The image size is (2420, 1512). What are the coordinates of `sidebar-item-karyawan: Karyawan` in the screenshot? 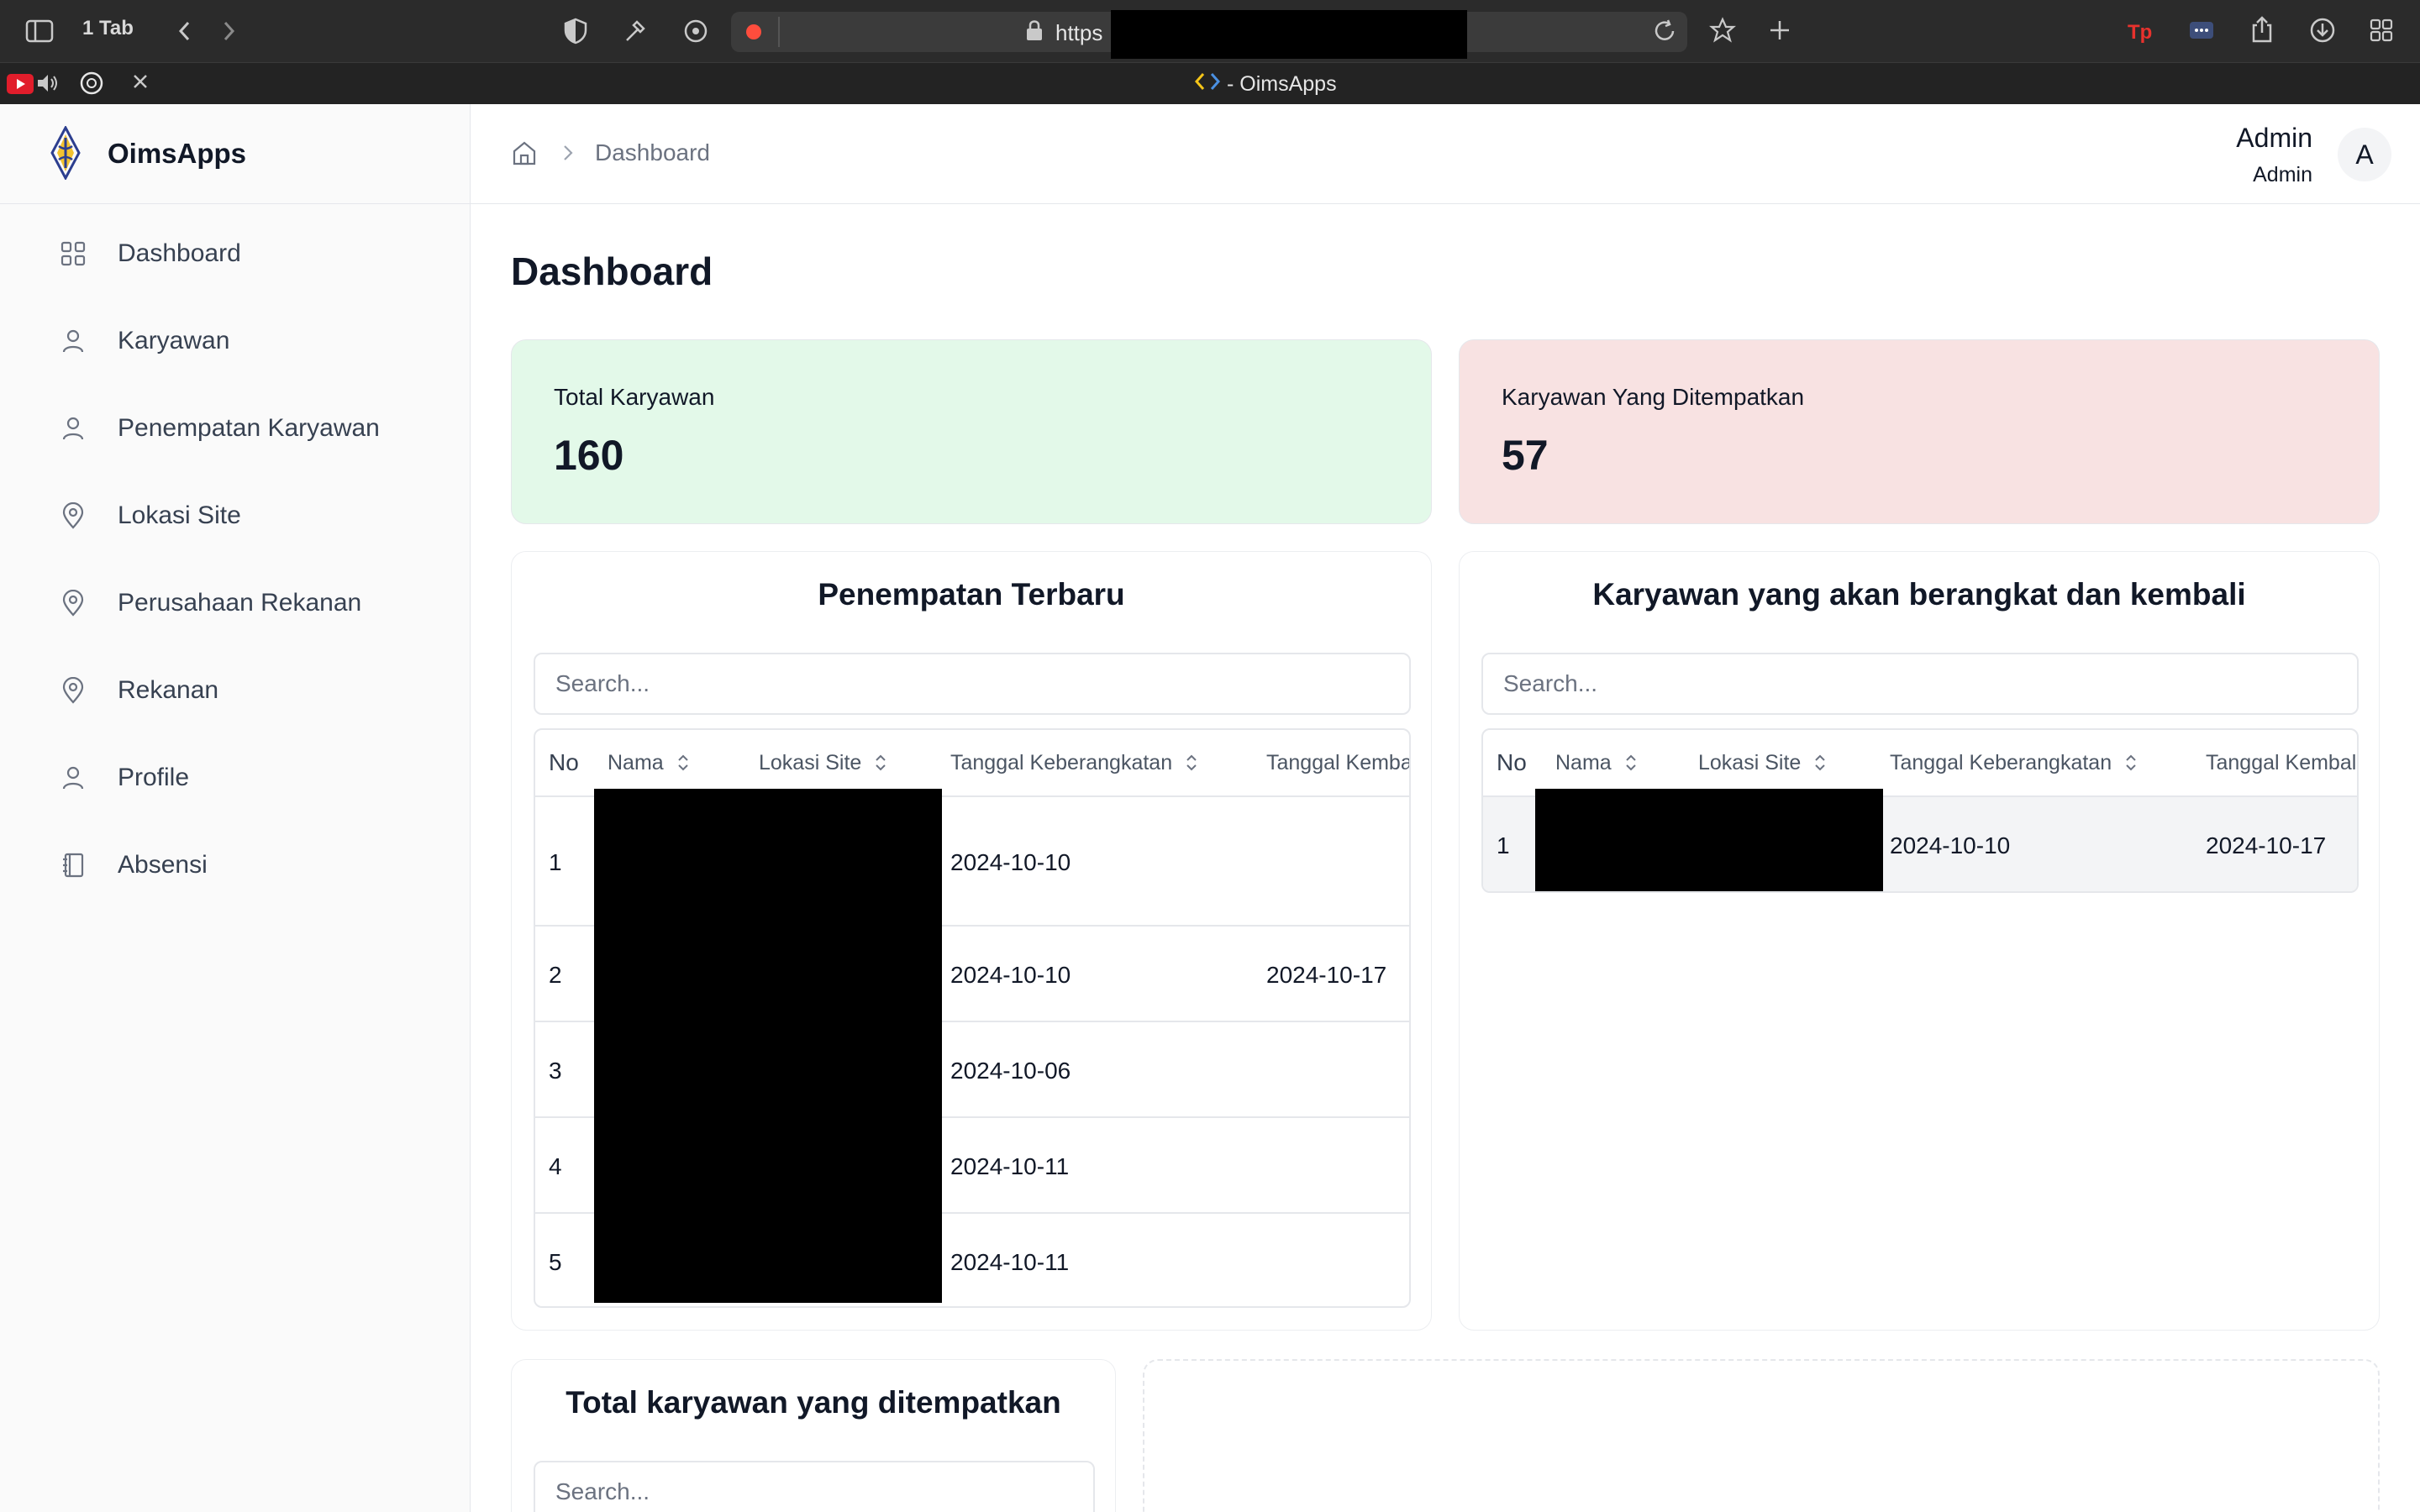 It's located at (243, 341).